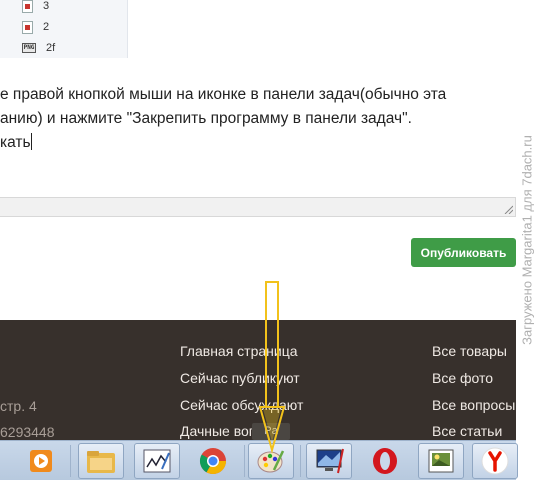  Describe the element at coordinates (41, 461) in the screenshot. I see `media-player-icon` at that location.